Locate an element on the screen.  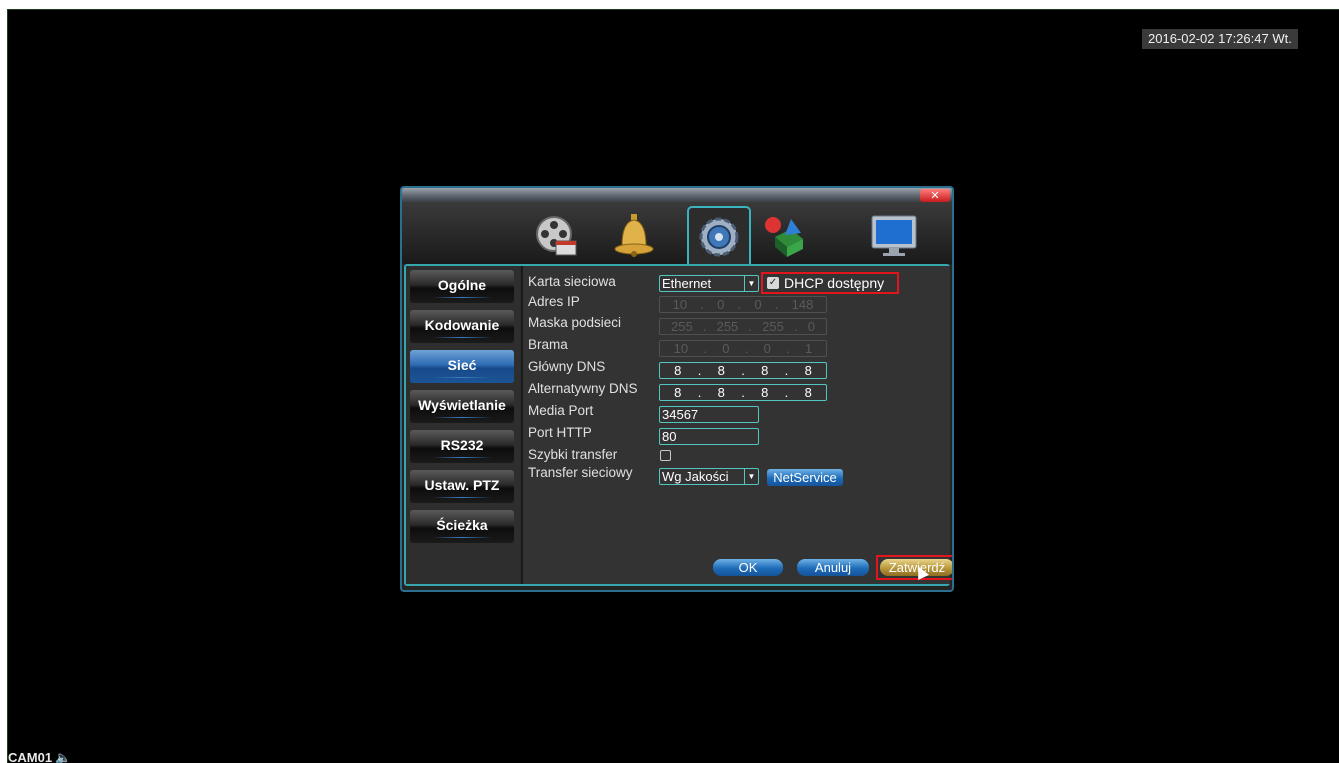
monitor-icon is located at coordinates (894, 235).